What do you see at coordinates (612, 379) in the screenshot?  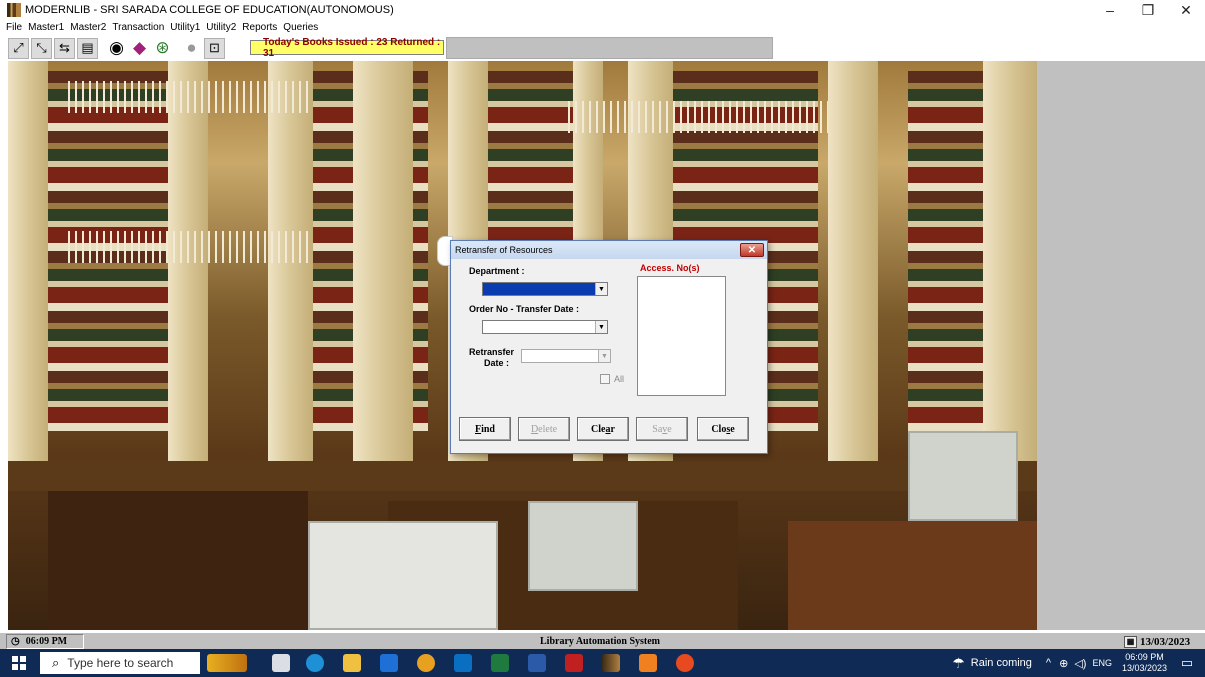 I see `all-checkbox: All` at bounding box center [612, 379].